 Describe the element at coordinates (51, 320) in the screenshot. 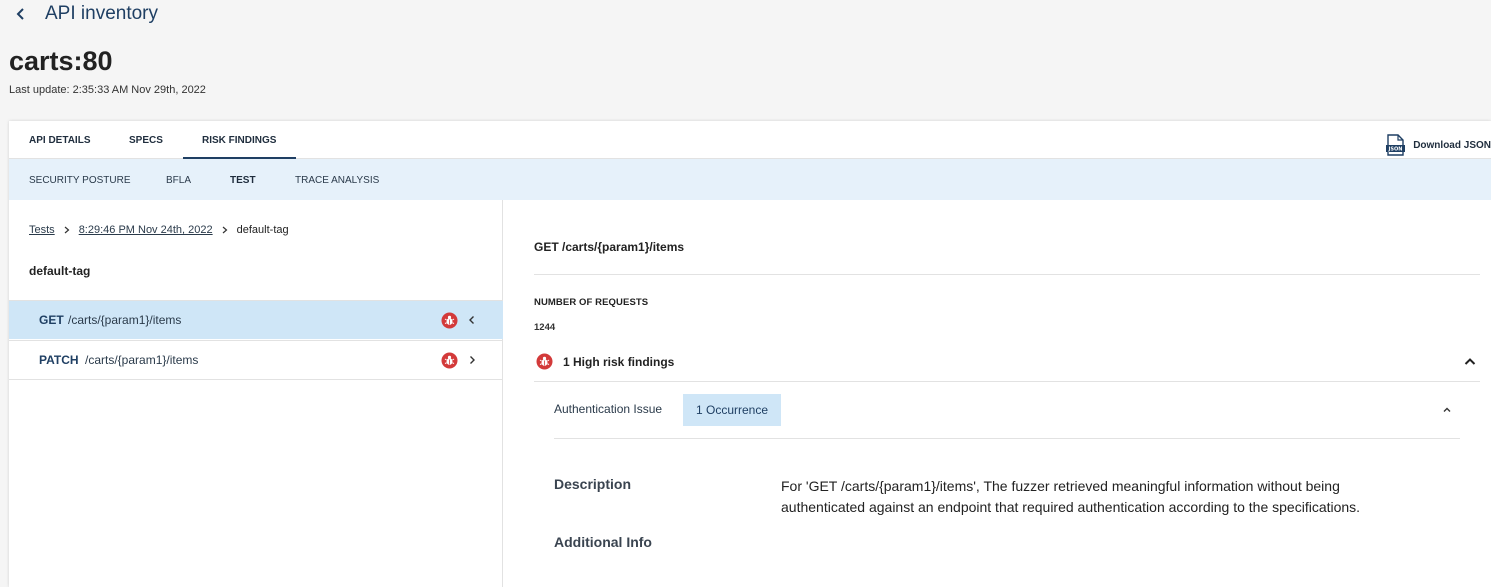

I see `endpoint-method: GET` at that location.